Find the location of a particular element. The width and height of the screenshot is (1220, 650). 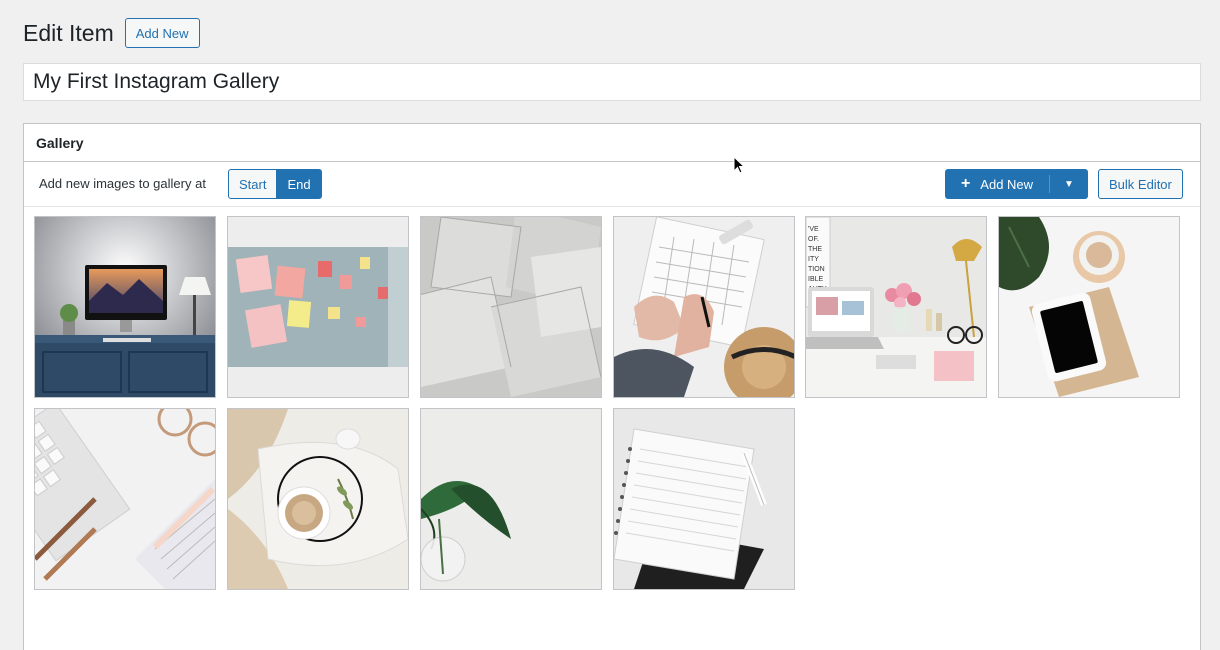

add-new-images-split-button: + Add New ▼ is located at coordinates (1016, 184).